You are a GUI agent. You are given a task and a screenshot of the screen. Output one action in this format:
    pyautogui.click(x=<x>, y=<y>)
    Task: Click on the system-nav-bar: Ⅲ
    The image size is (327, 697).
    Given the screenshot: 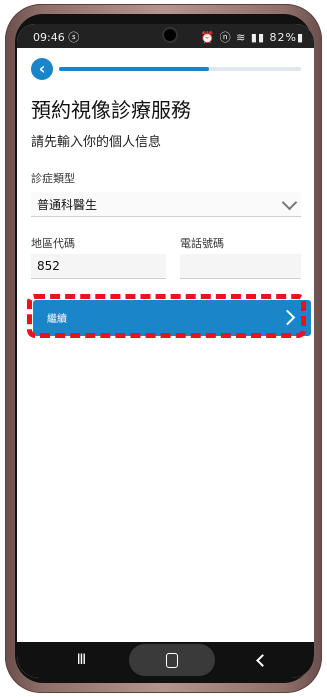 What is the action you would take?
    pyautogui.click(x=165, y=660)
    